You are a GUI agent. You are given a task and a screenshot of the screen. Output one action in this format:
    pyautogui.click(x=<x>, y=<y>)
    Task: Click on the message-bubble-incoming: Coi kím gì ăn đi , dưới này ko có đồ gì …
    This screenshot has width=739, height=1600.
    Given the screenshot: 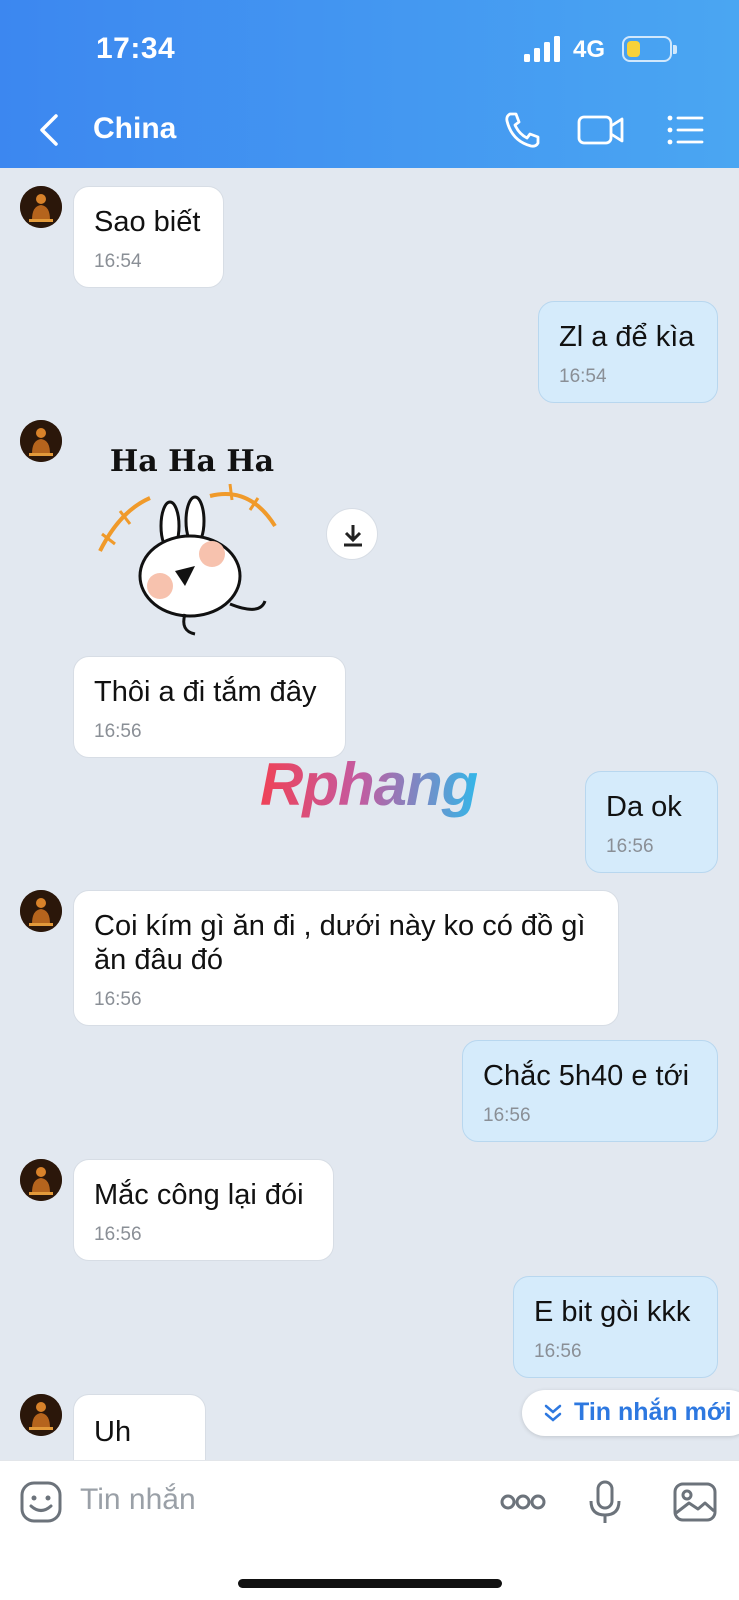 What is the action you would take?
    pyautogui.click(x=346, y=958)
    